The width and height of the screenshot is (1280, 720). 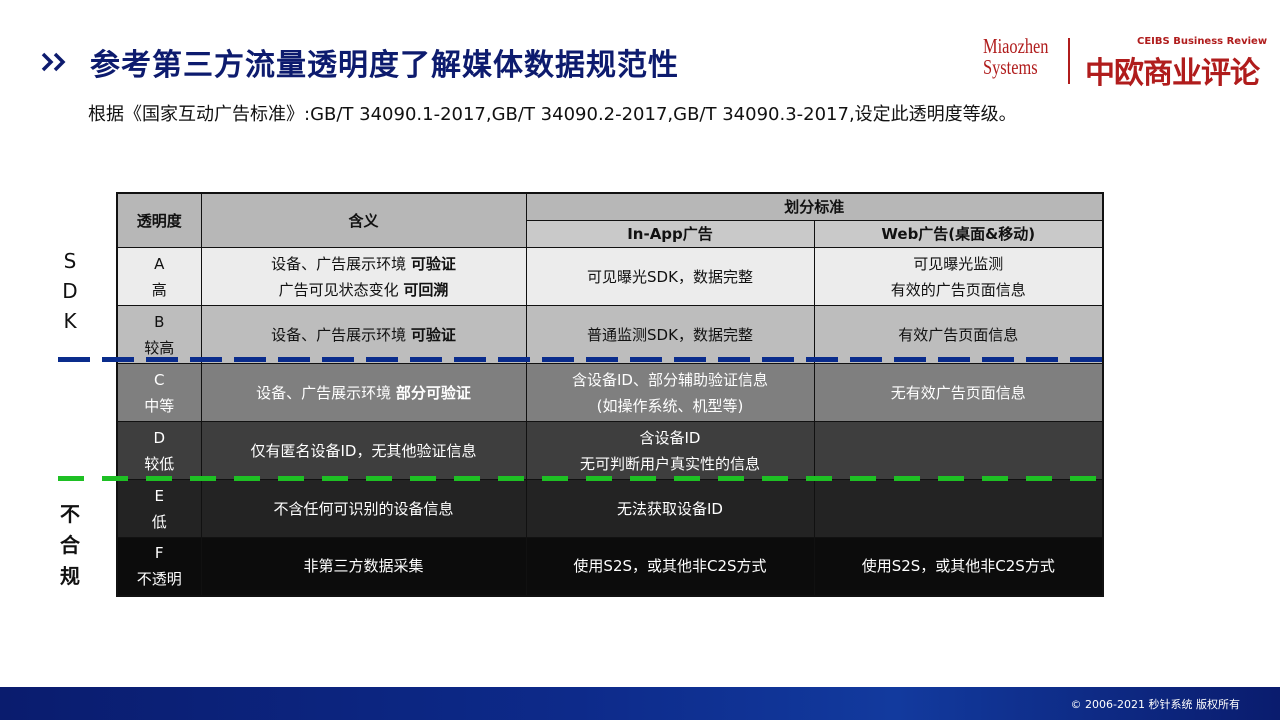 What do you see at coordinates (363, 566) in the screenshot?
I see `meaning-cell: 非第三方数据采集` at bounding box center [363, 566].